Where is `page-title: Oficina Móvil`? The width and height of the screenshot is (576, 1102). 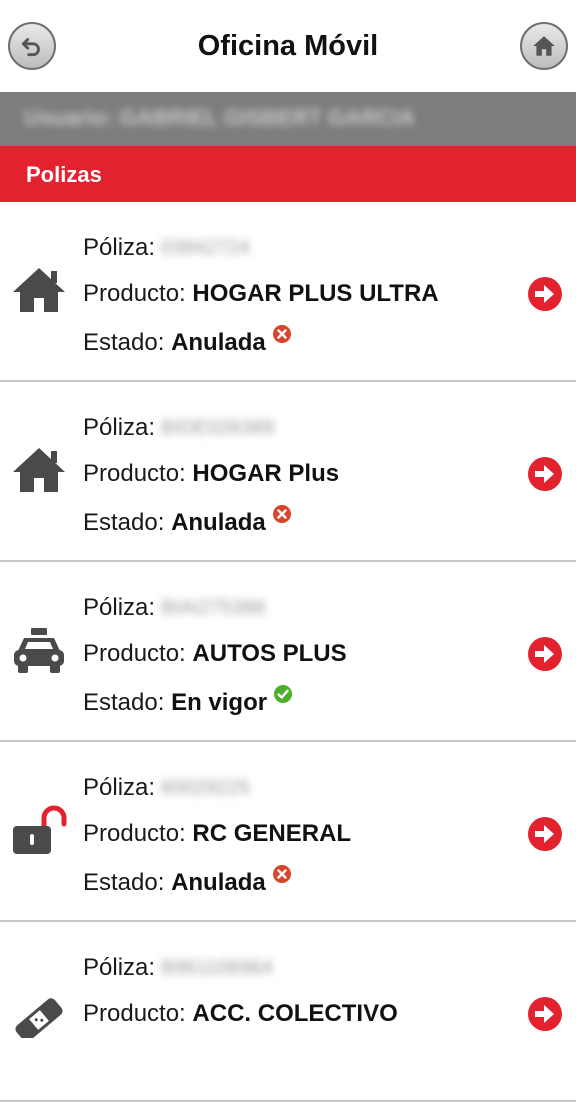
page-title: Oficina Móvil is located at coordinates (288, 46).